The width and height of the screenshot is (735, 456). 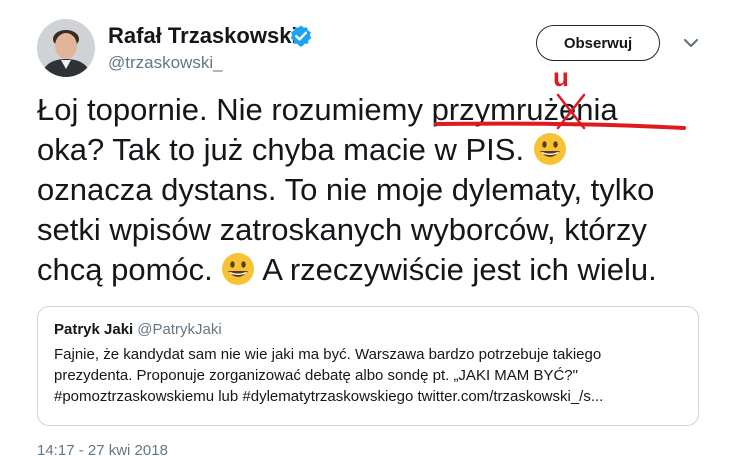 I want to click on avatar-image, so click(x=66, y=48).